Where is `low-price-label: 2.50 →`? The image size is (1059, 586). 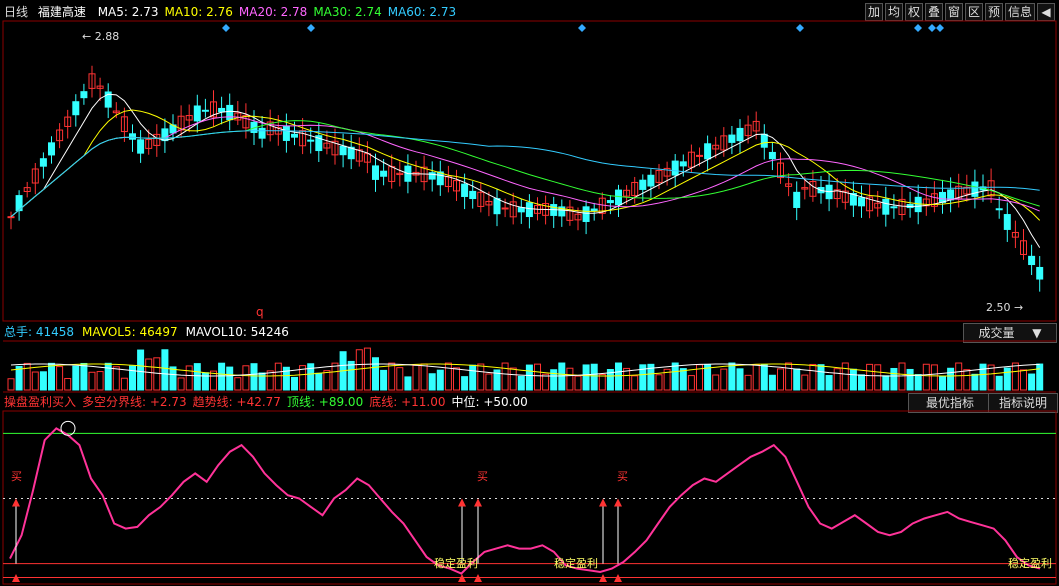
low-price-label: 2.50 → is located at coordinates (1004, 307).